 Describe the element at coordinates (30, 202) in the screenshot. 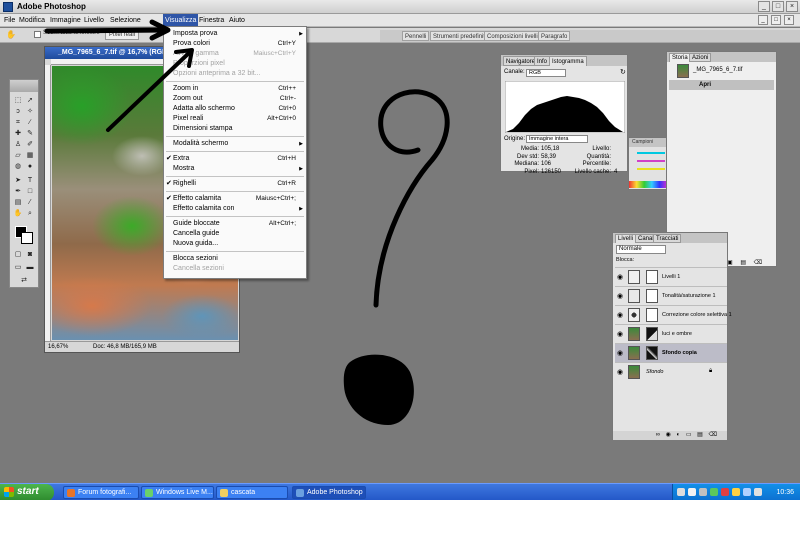

I see `eyedropper-tool-icon: ⁄` at that location.